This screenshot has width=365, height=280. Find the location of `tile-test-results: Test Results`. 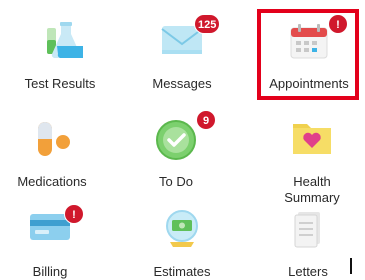

tile-test-results: Test Results is located at coordinates (60, 53).